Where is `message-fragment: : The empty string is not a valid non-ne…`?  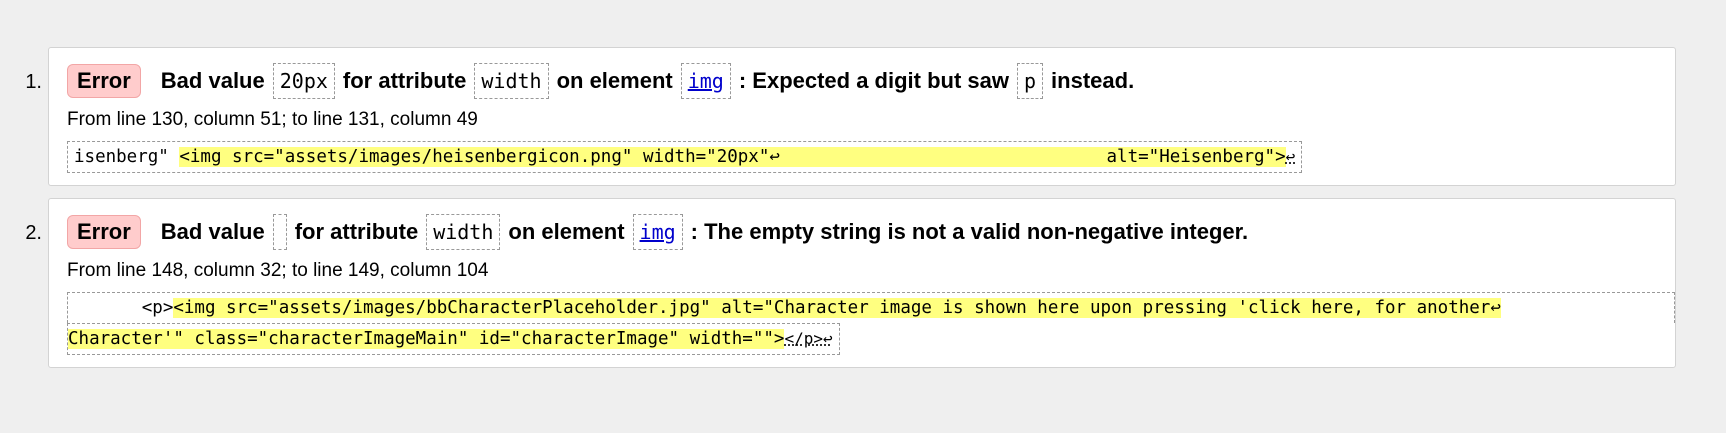
message-fragment: : The empty string is not a valid non-ne… is located at coordinates (969, 231).